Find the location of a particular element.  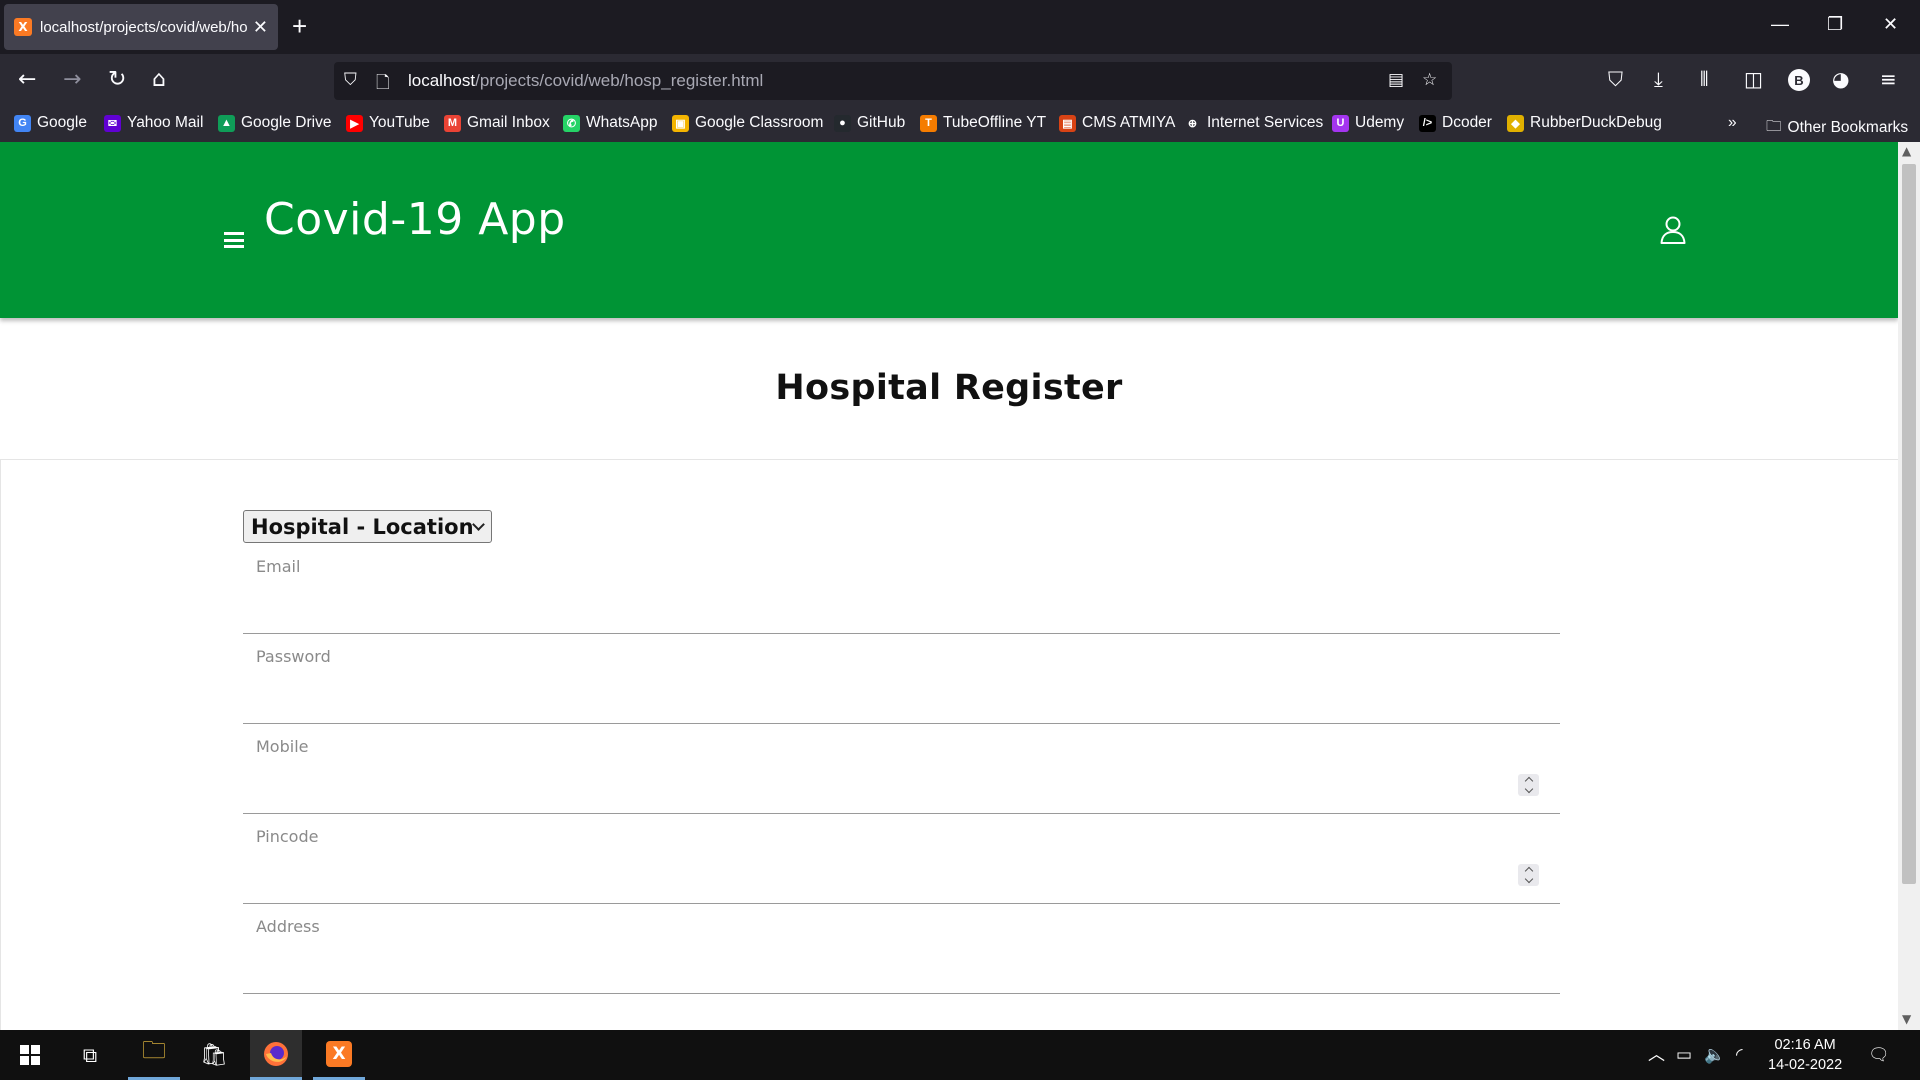

close-window-icon: ✕ is located at coordinates (1890, 24).